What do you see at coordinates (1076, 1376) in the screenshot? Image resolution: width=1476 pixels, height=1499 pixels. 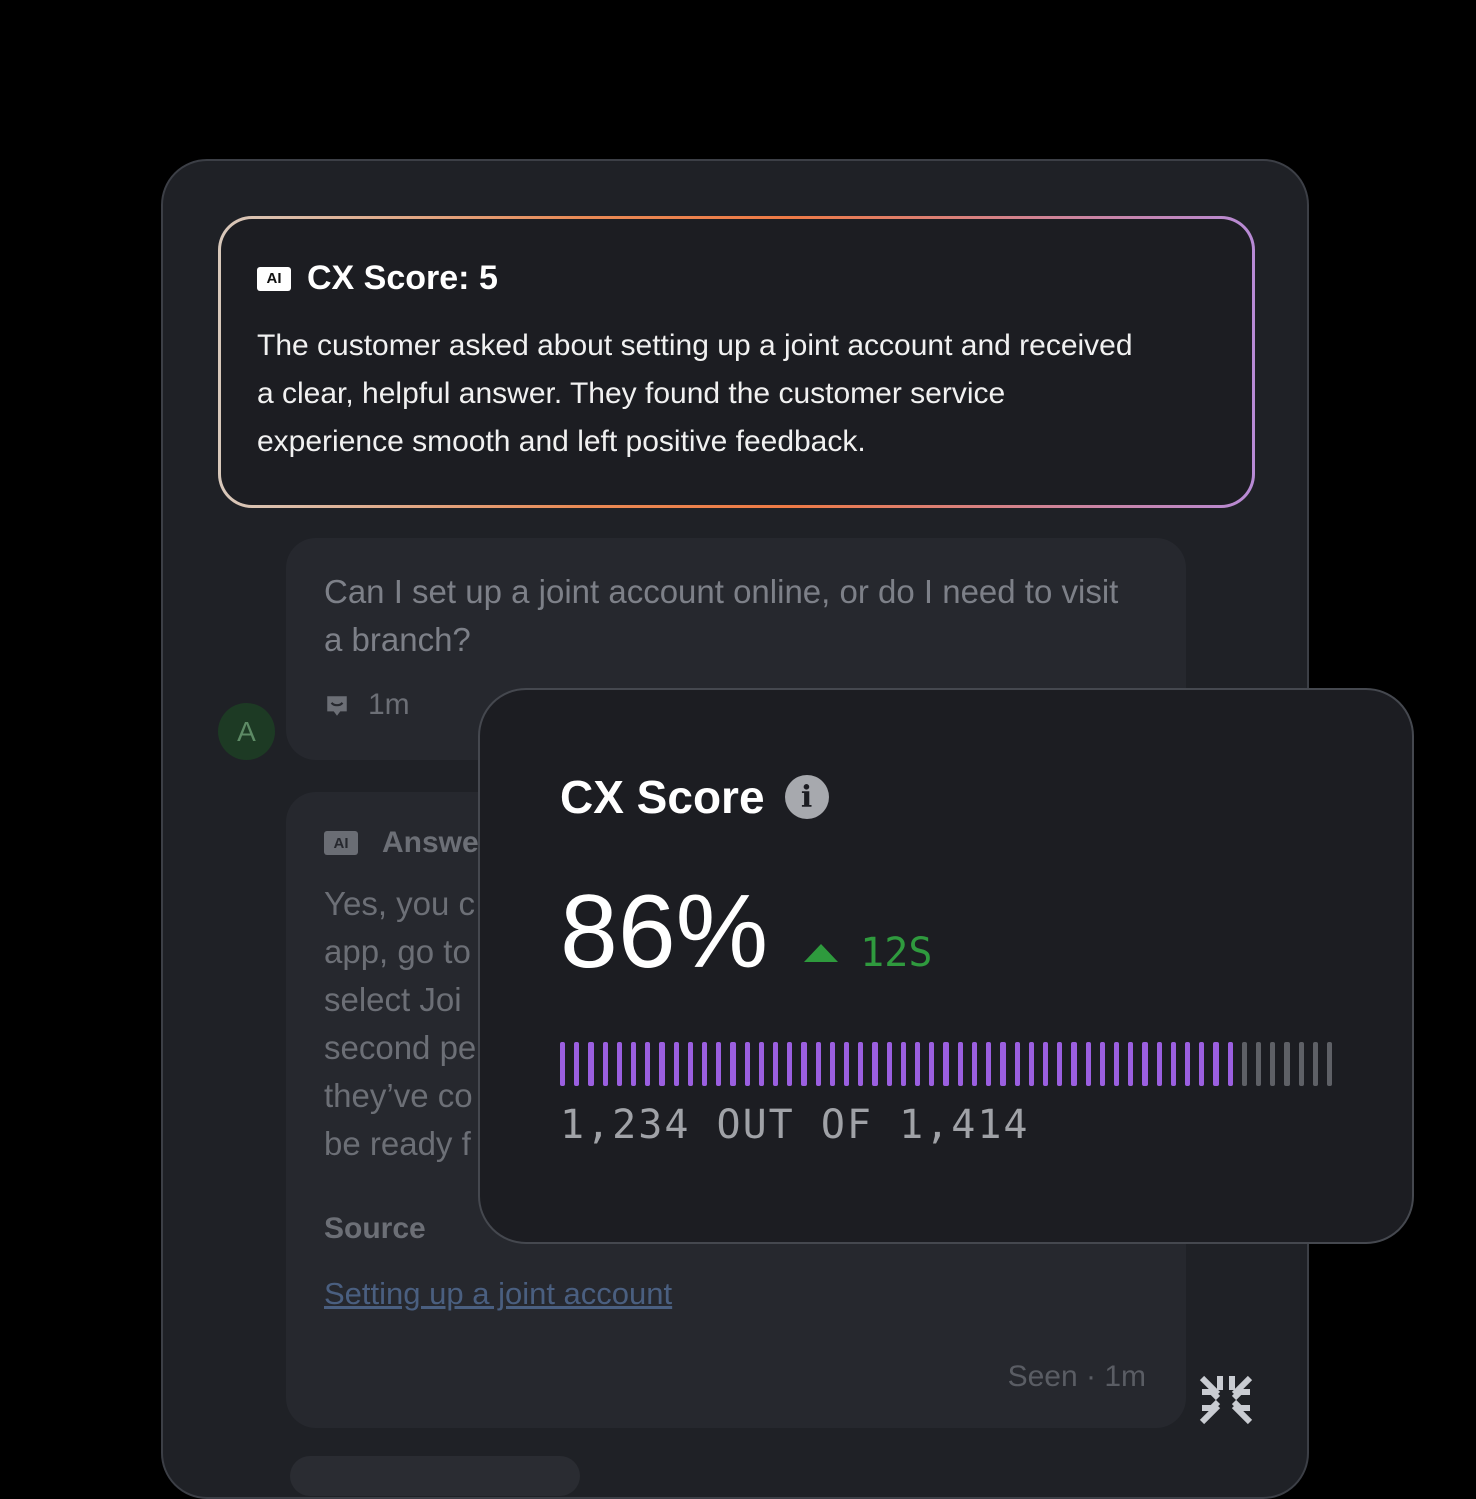 I see `seen-status: Seen · 1m` at bounding box center [1076, 1376].